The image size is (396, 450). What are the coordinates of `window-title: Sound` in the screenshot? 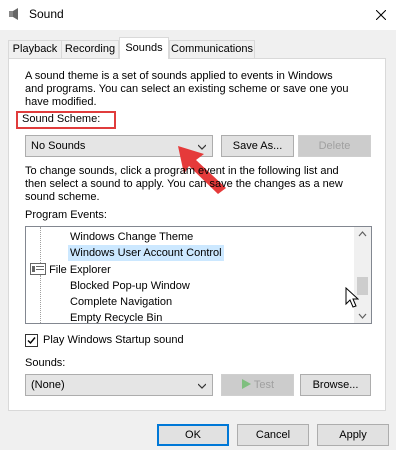 It's located at (46, 14).